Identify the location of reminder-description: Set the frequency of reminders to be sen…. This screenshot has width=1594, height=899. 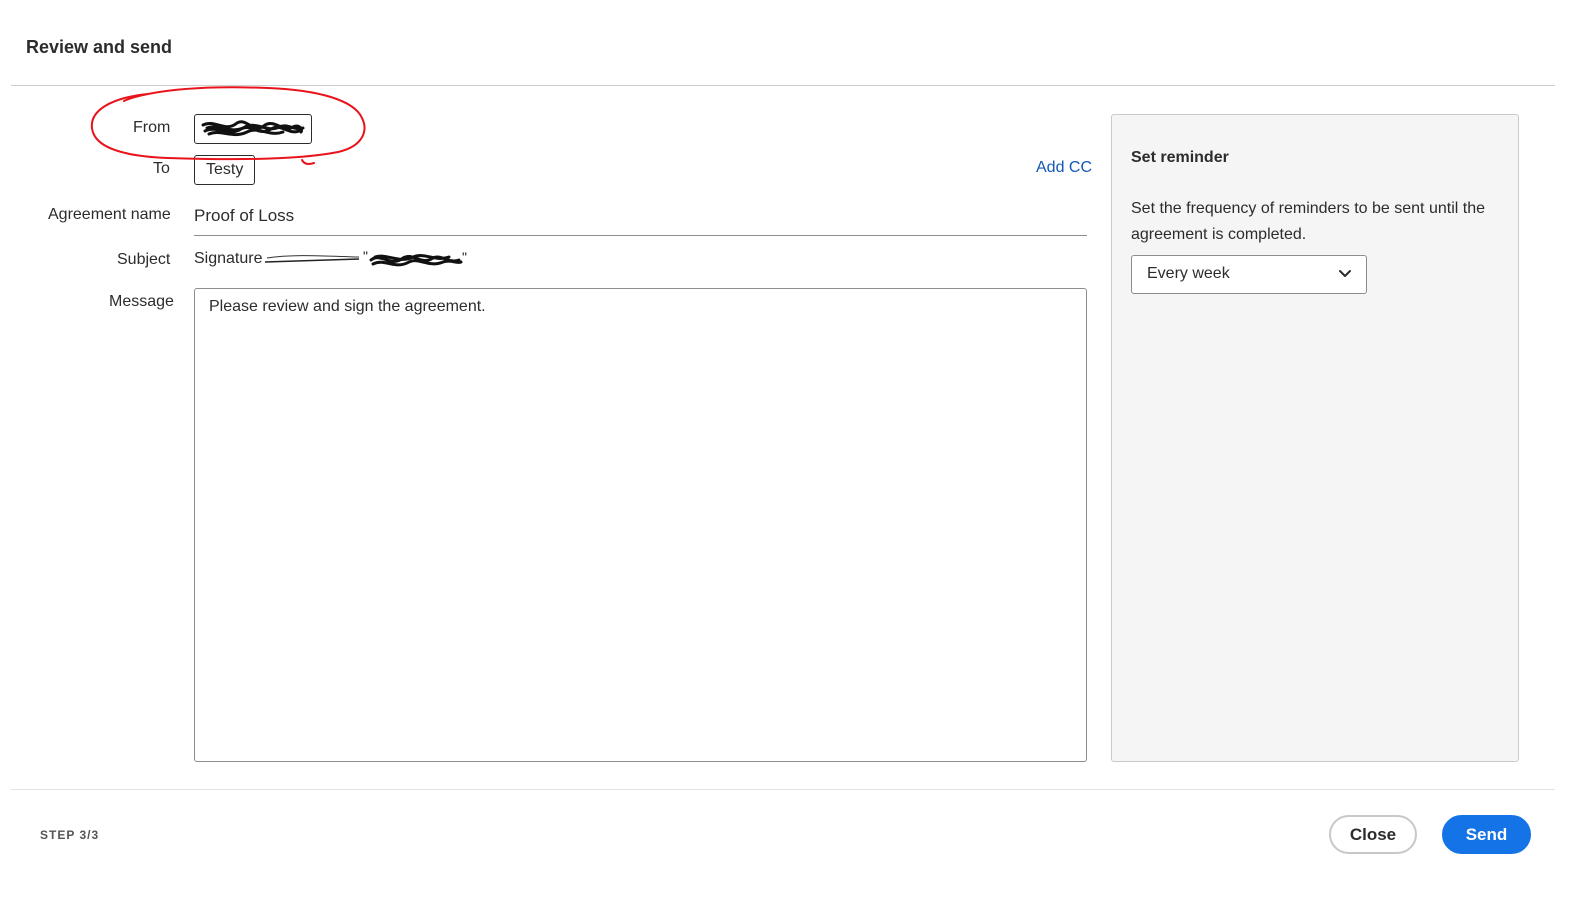
(1308, 221).